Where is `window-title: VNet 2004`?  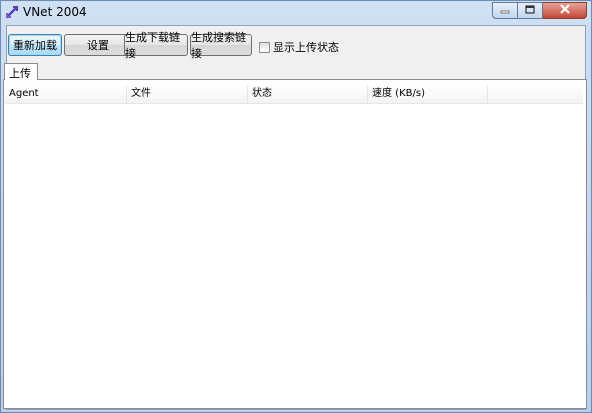
window-title: VNet 2004 is located at coordinates (55, 12).